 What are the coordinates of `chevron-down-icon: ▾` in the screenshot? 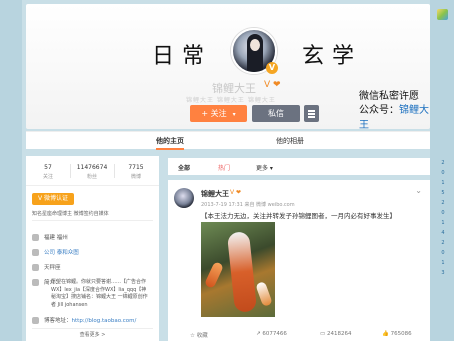 It's located at (234, 114).